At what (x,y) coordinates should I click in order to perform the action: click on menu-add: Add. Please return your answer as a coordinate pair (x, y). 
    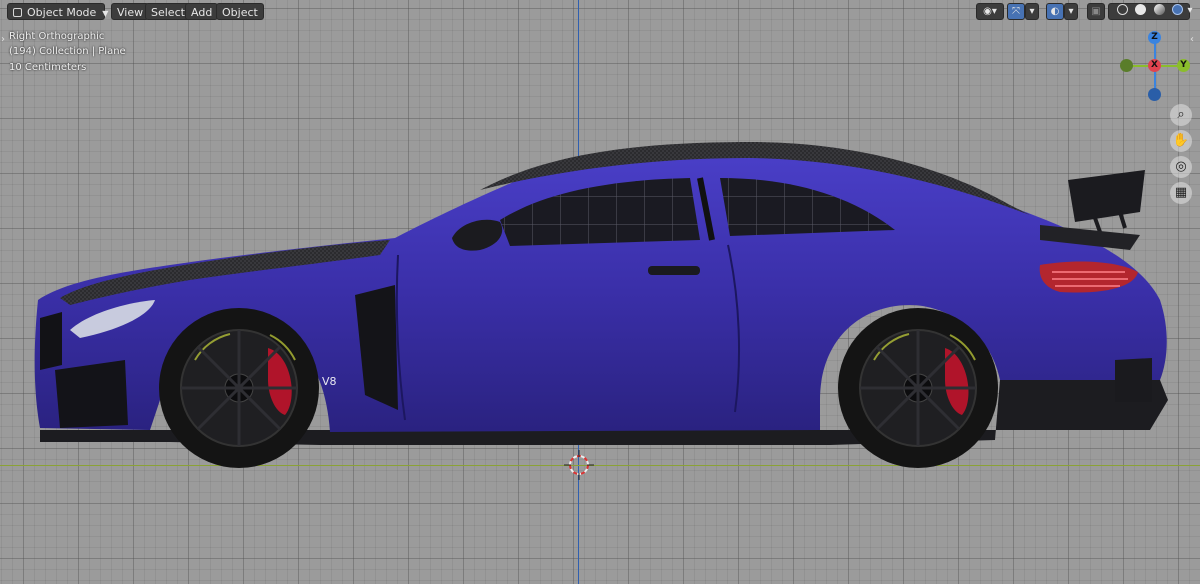
    Looking at the image, I should click on (202, 11).